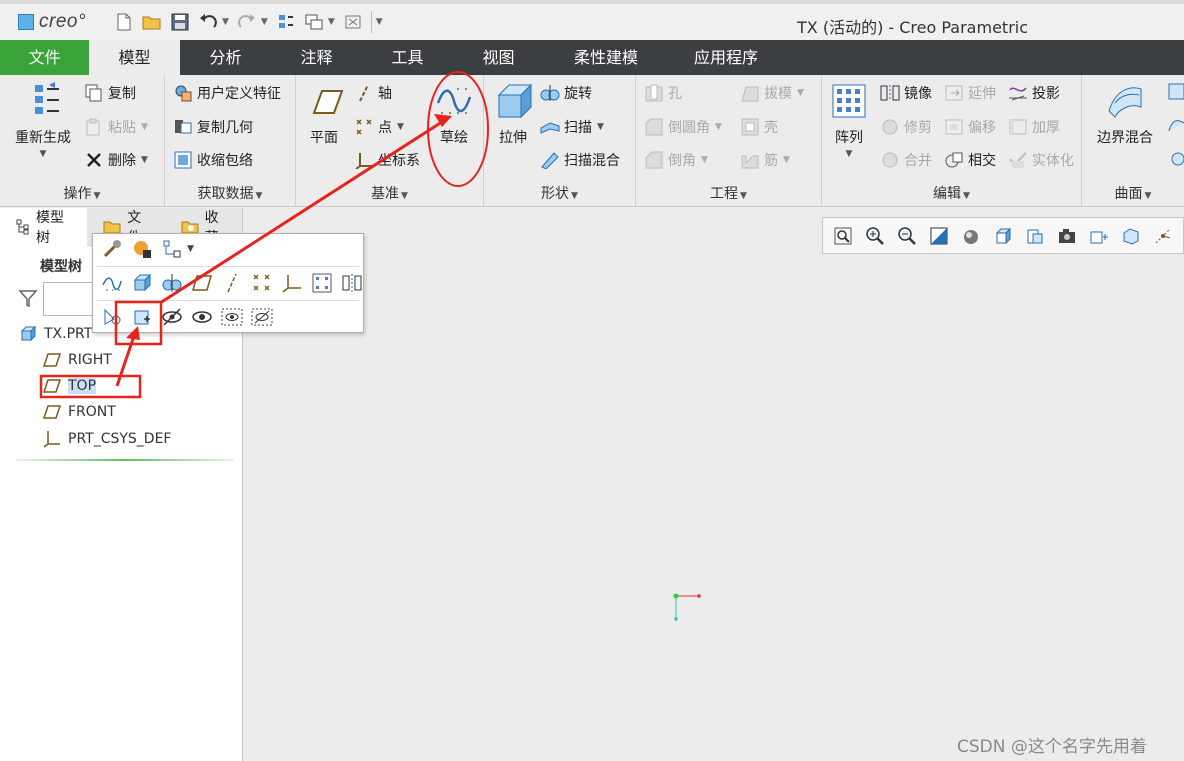 This screenshot has height=761, width=1184. Describe the element at coordinates (906, 93) in the screenshot. I see `mirror-button: 镜像` at that location.